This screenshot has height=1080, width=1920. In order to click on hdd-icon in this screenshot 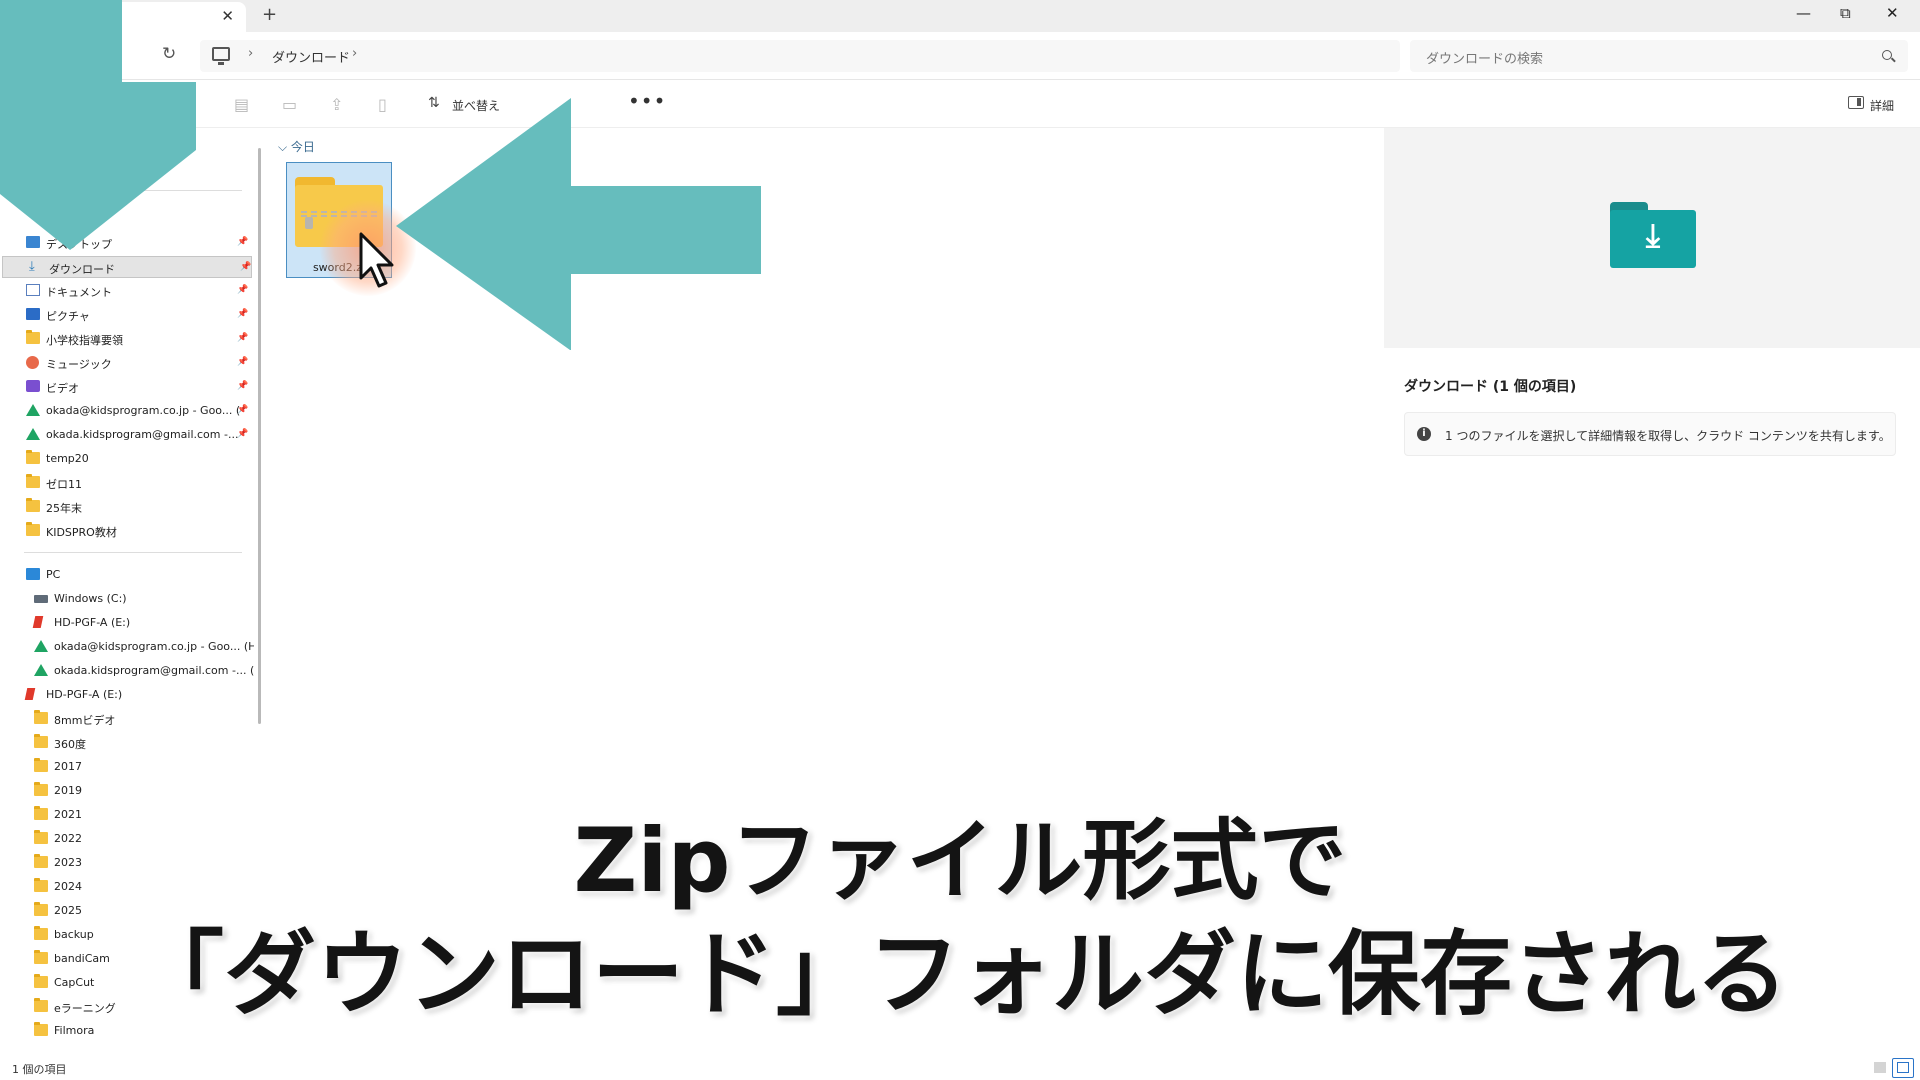, I will do `click(30, 694)`.